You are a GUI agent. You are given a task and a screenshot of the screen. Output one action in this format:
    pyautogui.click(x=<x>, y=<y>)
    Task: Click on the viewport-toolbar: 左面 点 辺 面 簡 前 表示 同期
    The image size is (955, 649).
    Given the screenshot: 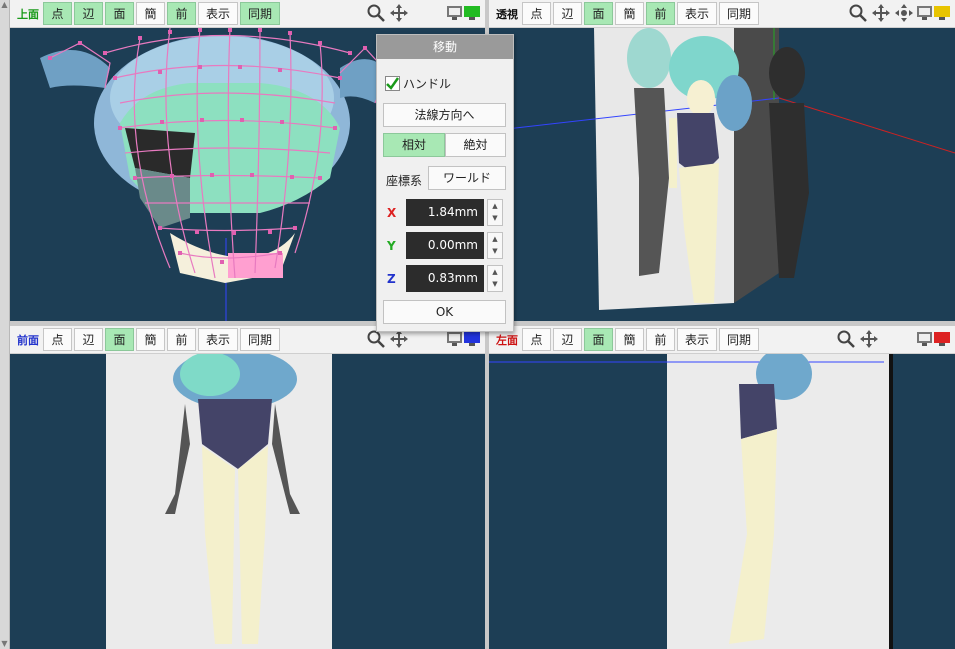 What is the action you would take?
    pyautogui.click(x=722, y=340)
    